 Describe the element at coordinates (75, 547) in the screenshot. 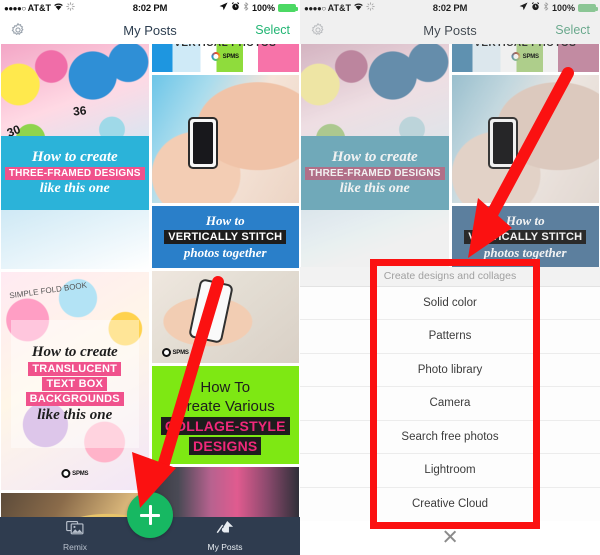

I see `sidebar-item-label: Remix` at that location.